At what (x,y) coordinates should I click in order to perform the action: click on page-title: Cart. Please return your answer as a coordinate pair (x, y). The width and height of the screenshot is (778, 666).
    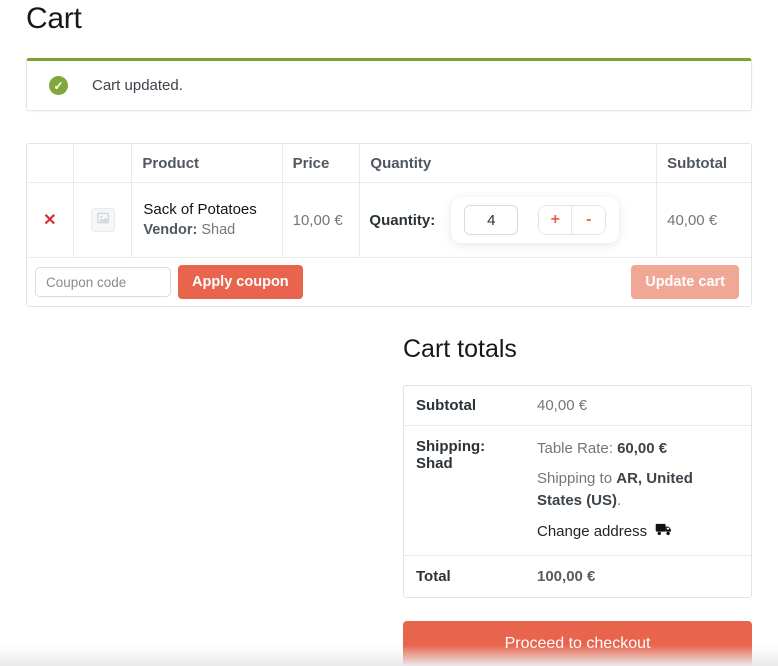
    Looking at the image, I should click on (54, 18).